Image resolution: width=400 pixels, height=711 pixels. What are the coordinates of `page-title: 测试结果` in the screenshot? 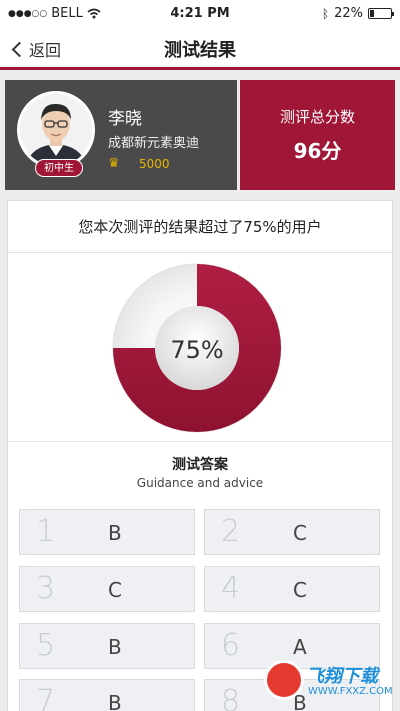 It's located at (200, 50).